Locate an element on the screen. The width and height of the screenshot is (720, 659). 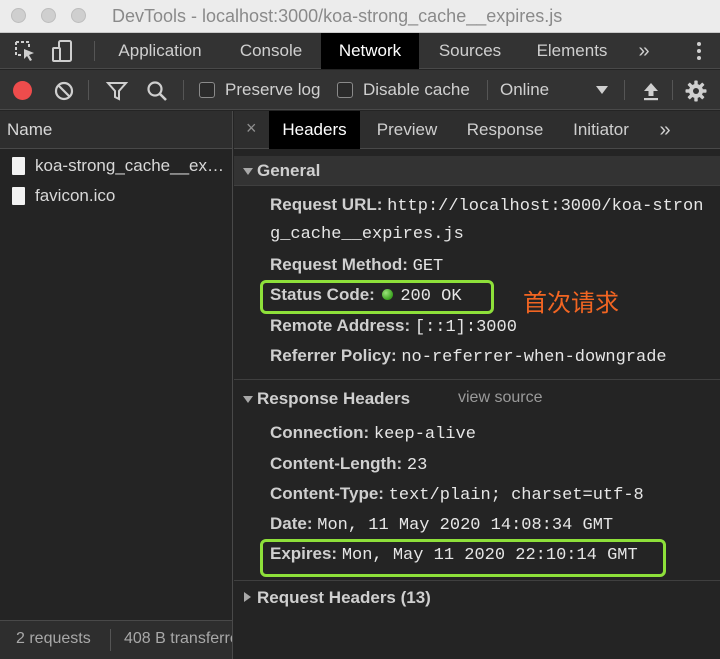
gear-icon is located at coordinates (696, 91).